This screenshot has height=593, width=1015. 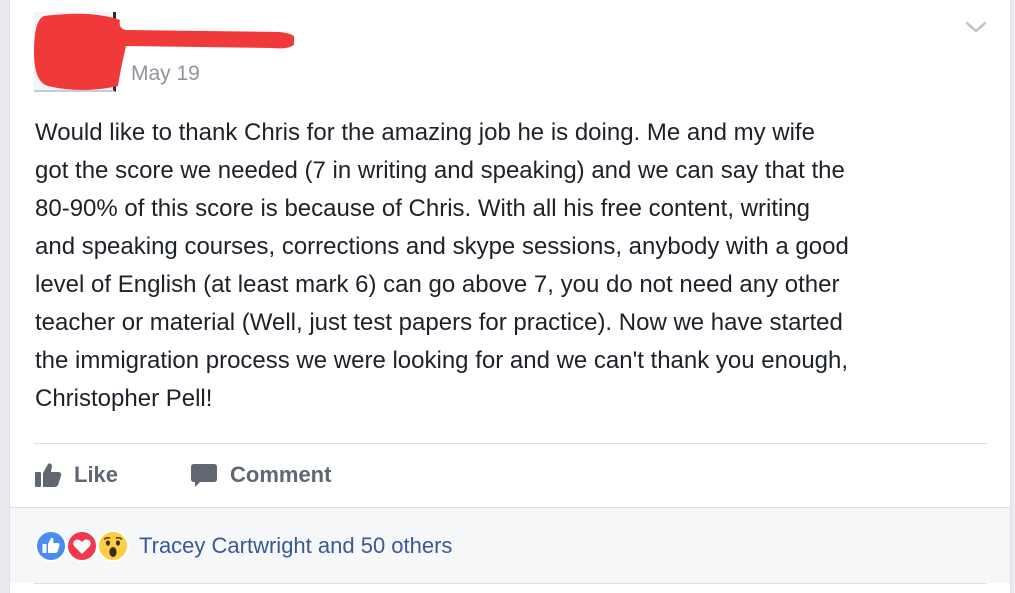 I want to click on post-options-chevron-icon, so click(x=976, y=27).